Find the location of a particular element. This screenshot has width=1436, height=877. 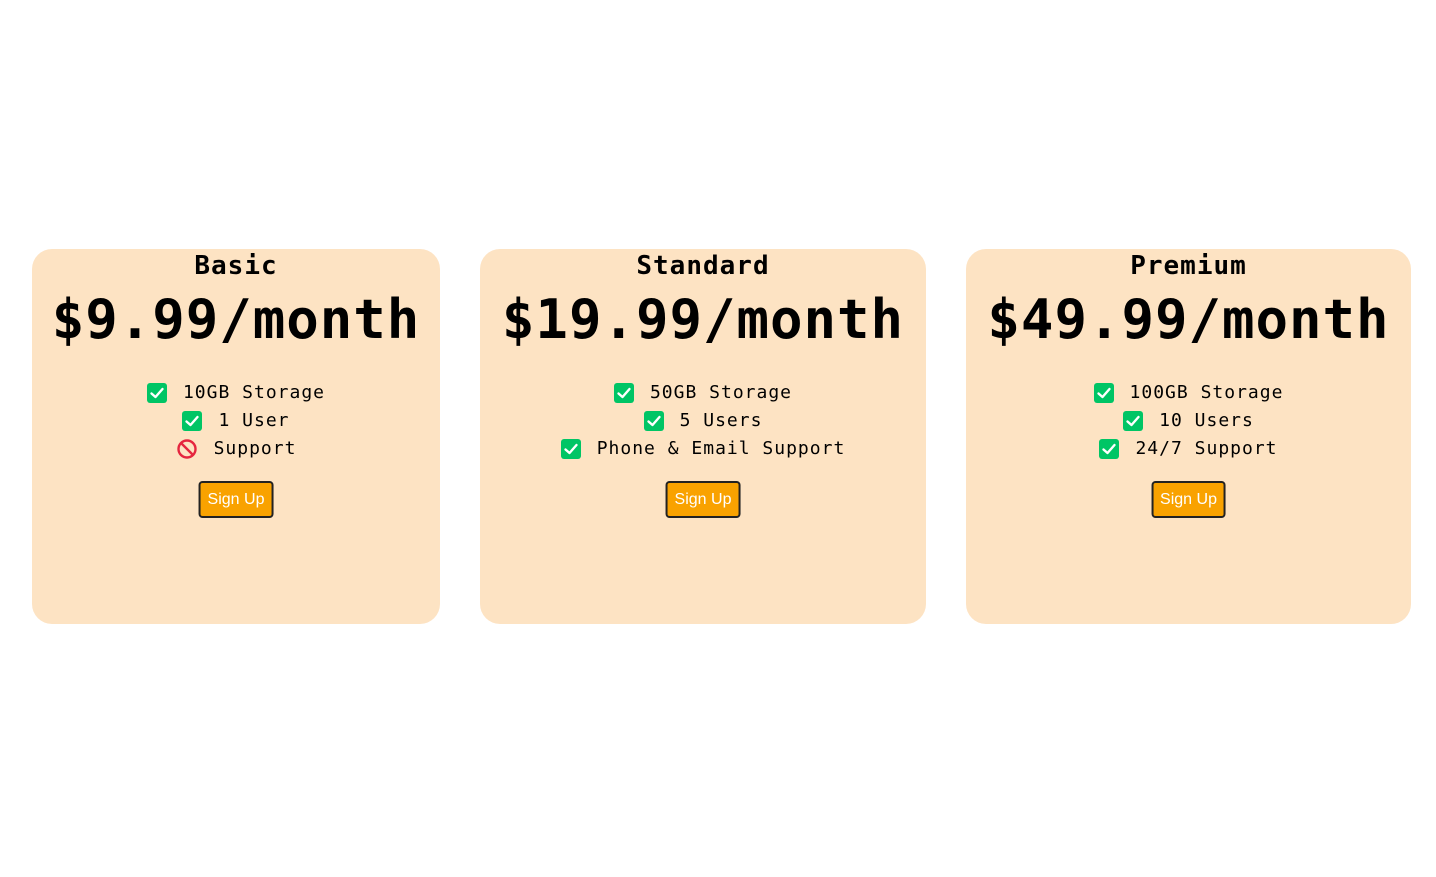

feature-label: Phone & Email Support is located at coordinates (721, 448).